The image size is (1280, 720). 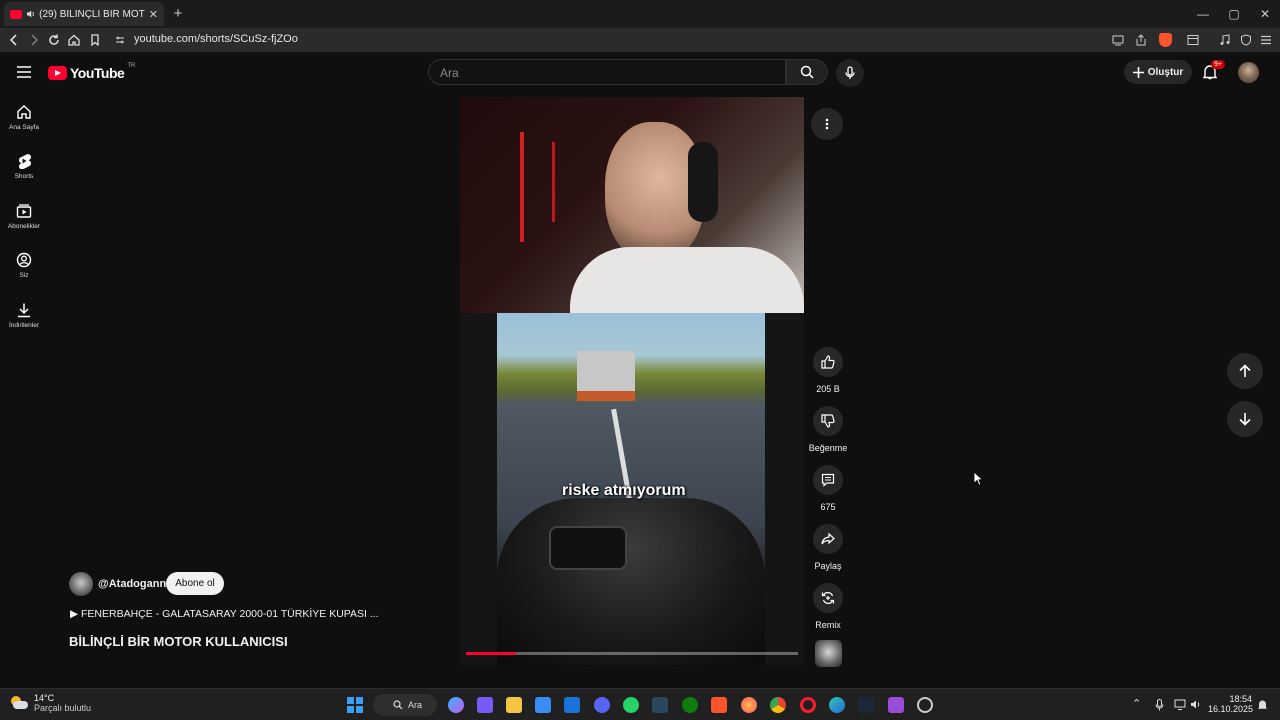 What do you see at coordinates (1203, 14) in the screenshot?
I see `minimize-button: —` at bounding box center [1203, 14].